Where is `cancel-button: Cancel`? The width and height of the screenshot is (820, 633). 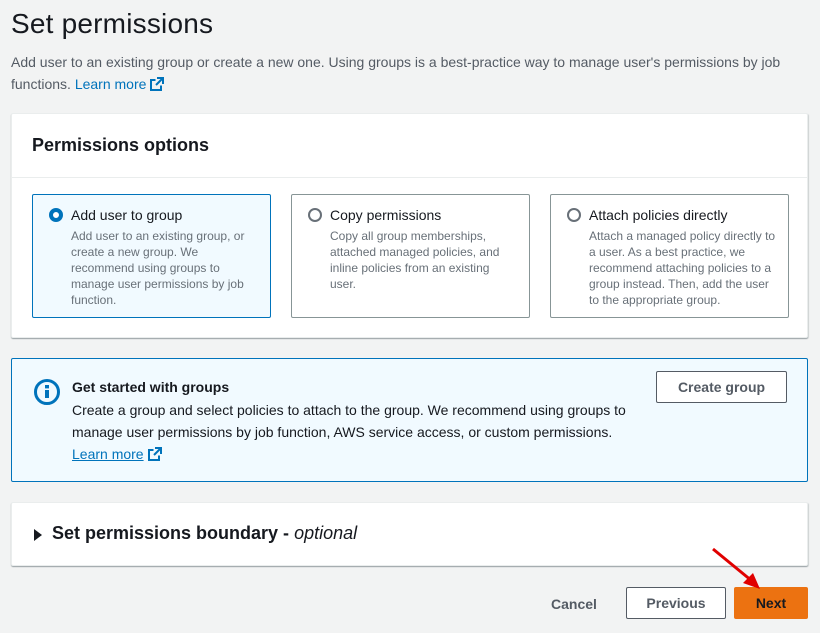
cancel-button: Cancel is located at coordinates (574, 604).